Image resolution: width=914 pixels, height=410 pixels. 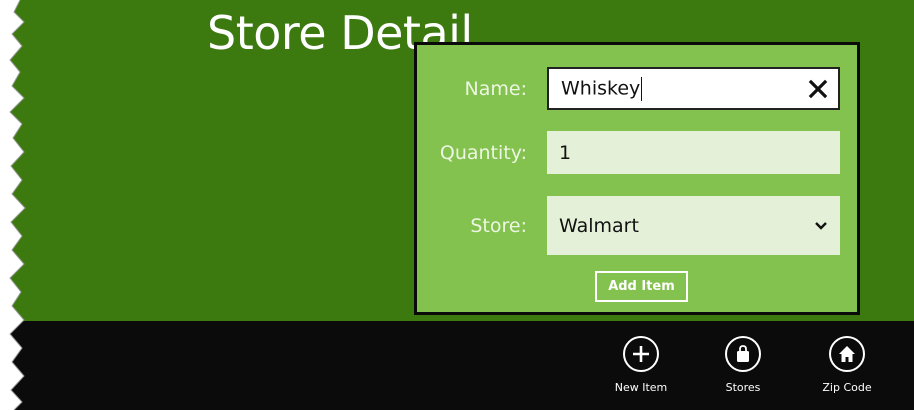 What do you see at coordinates (743, 369) in the screenshot?
I see `stores-button: Stores` at bounding box center [743, 369].